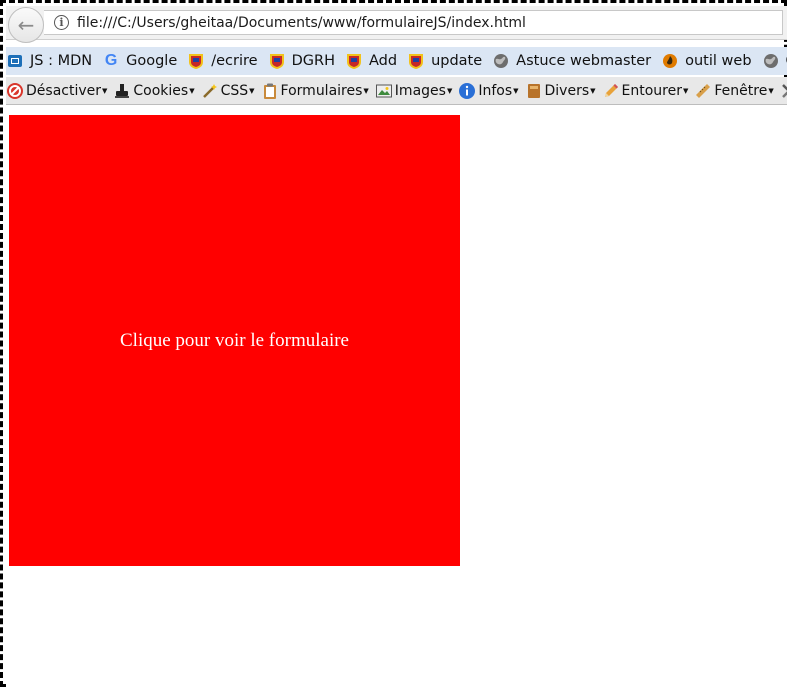 This screenshot has width=787, height=687. What do you see at coordinates (111, 60) in the screenshot?
I see `google-icon: G` at bounding box center [111, 60].